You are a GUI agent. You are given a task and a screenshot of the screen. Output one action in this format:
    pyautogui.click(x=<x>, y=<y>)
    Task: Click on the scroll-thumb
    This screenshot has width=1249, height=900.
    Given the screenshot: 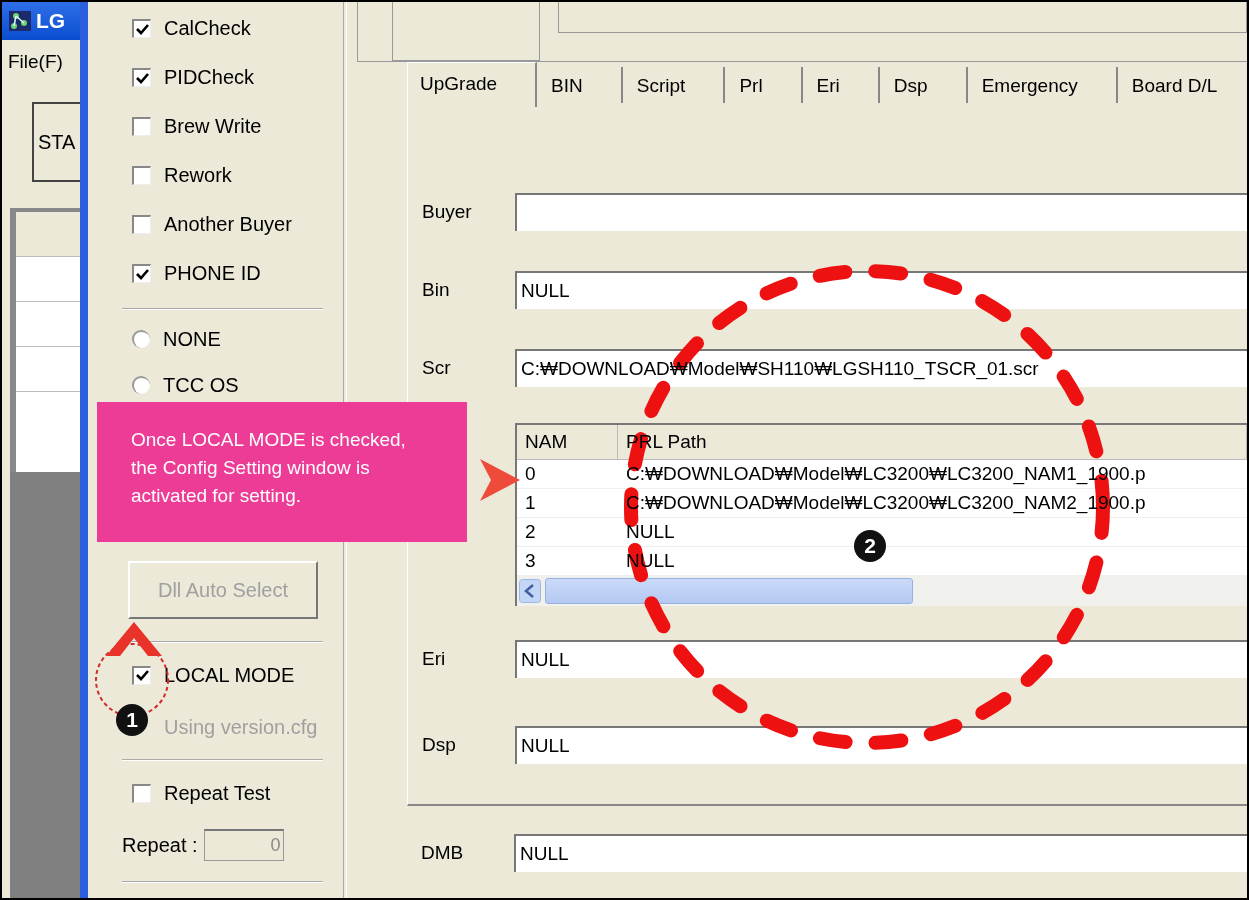 What is the action you would take?
    pyautogui.click(x=729, y=591)
    